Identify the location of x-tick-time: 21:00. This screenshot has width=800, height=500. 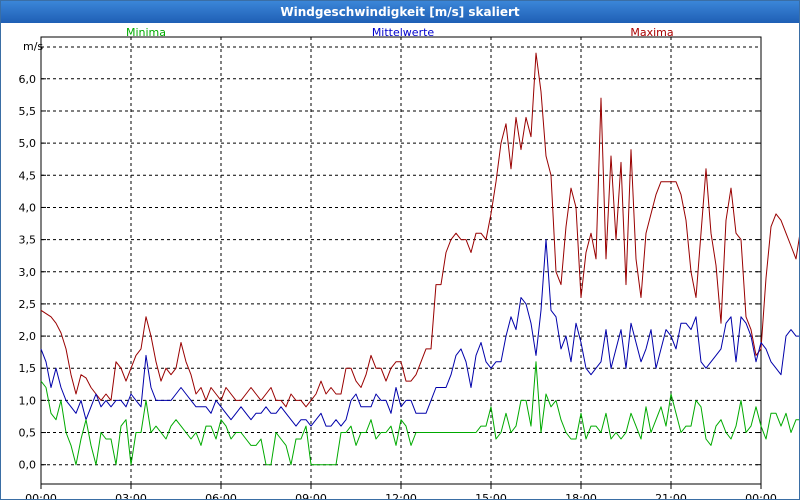
(671, 495).